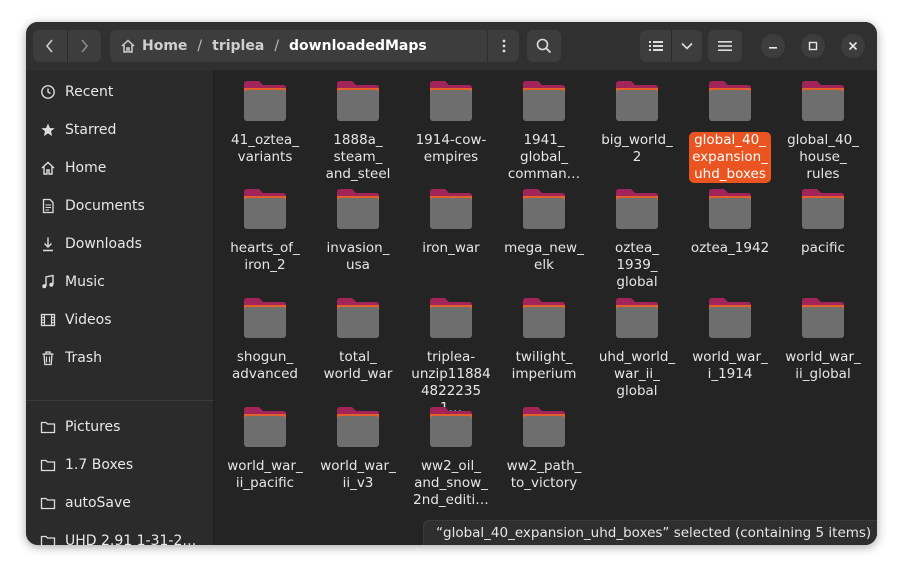 The height and width of the screenshot is (573, 902). I want to click on folder-name-line: invasion_, so click(358, 248).